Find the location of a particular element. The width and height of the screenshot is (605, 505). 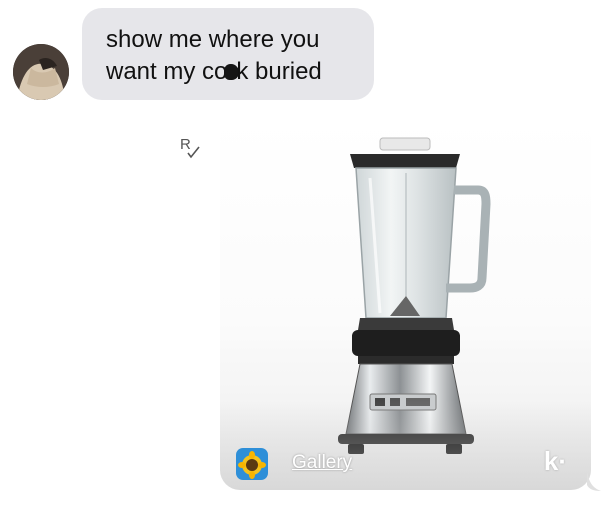

read-receipt-icon: R is located at coordinates (191, 148).